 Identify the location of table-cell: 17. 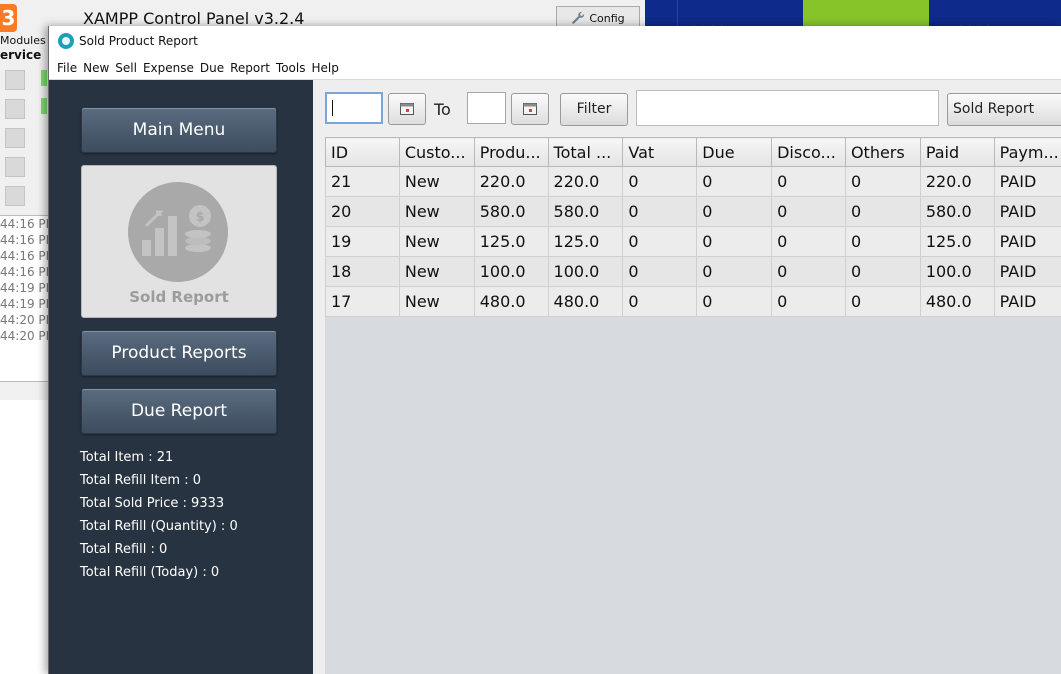
(362, 301).